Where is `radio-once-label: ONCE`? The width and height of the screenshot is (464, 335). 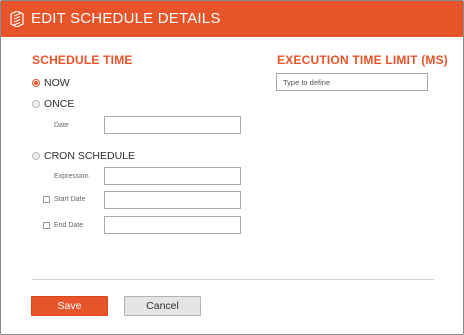
radio-once-label: ONCE is located at coordinates (59, 104).